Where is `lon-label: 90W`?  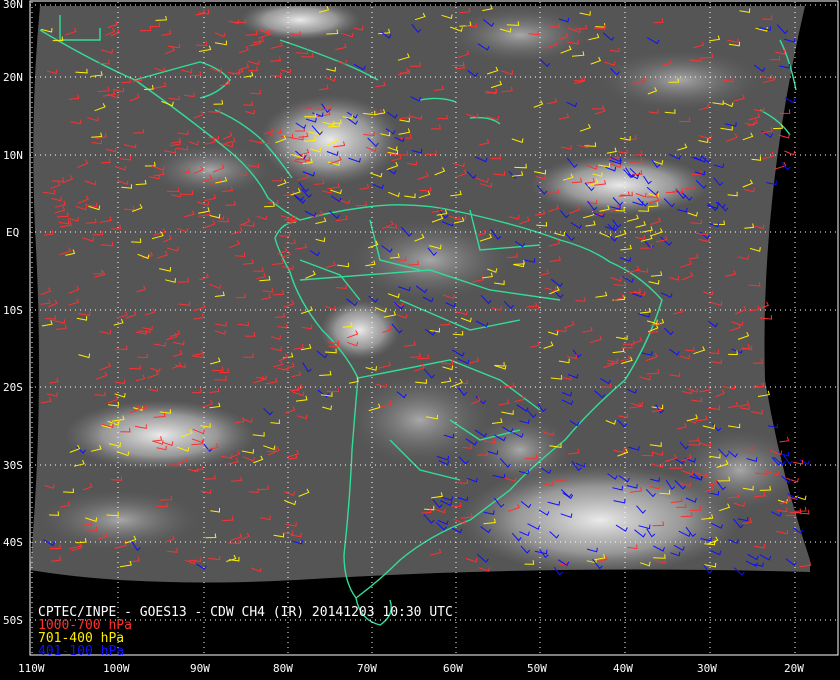 lon-label: 90W is located at coordinates (200, 668).